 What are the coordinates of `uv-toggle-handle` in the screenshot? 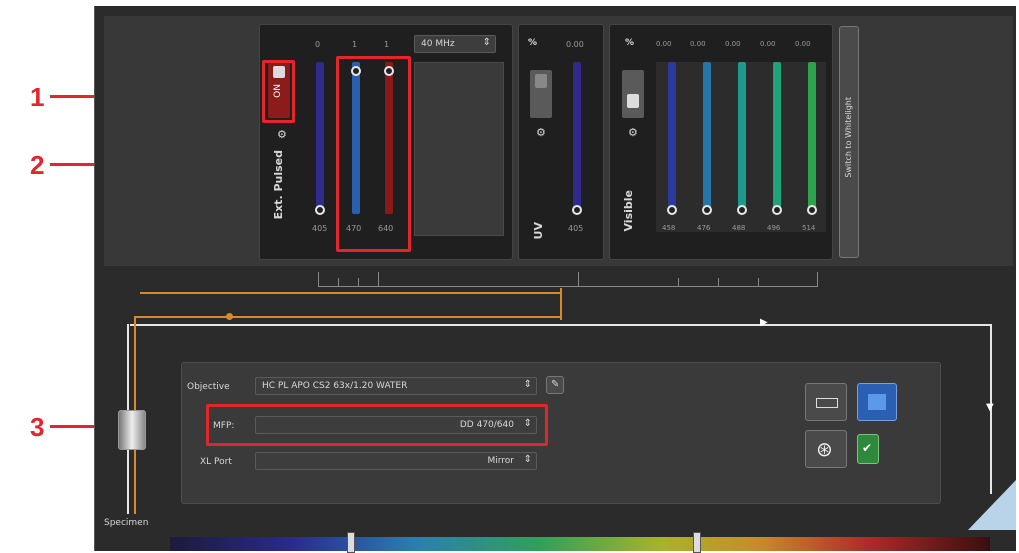 It's located at (541, 81).